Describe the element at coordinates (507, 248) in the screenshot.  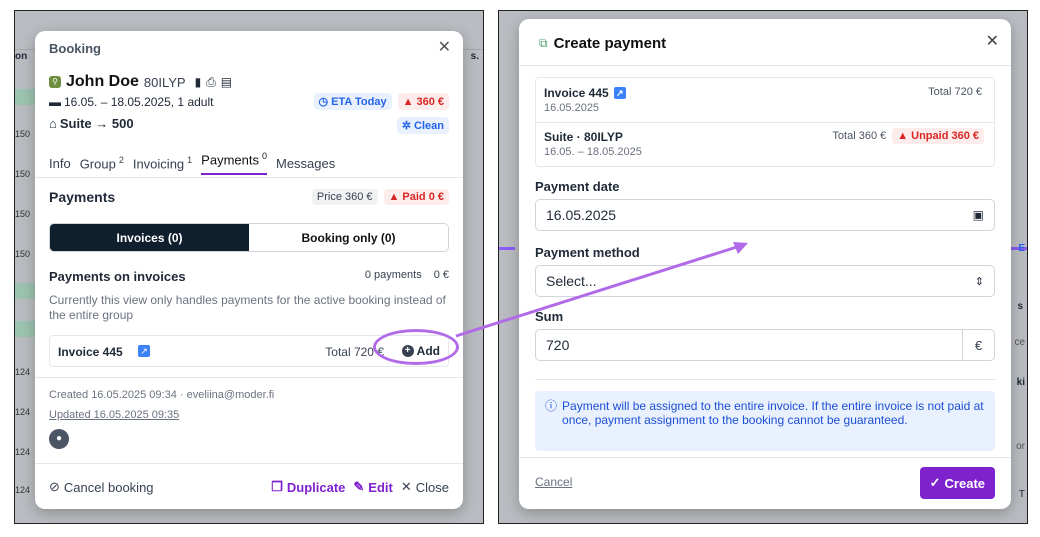
I see `bg-line` at that location.